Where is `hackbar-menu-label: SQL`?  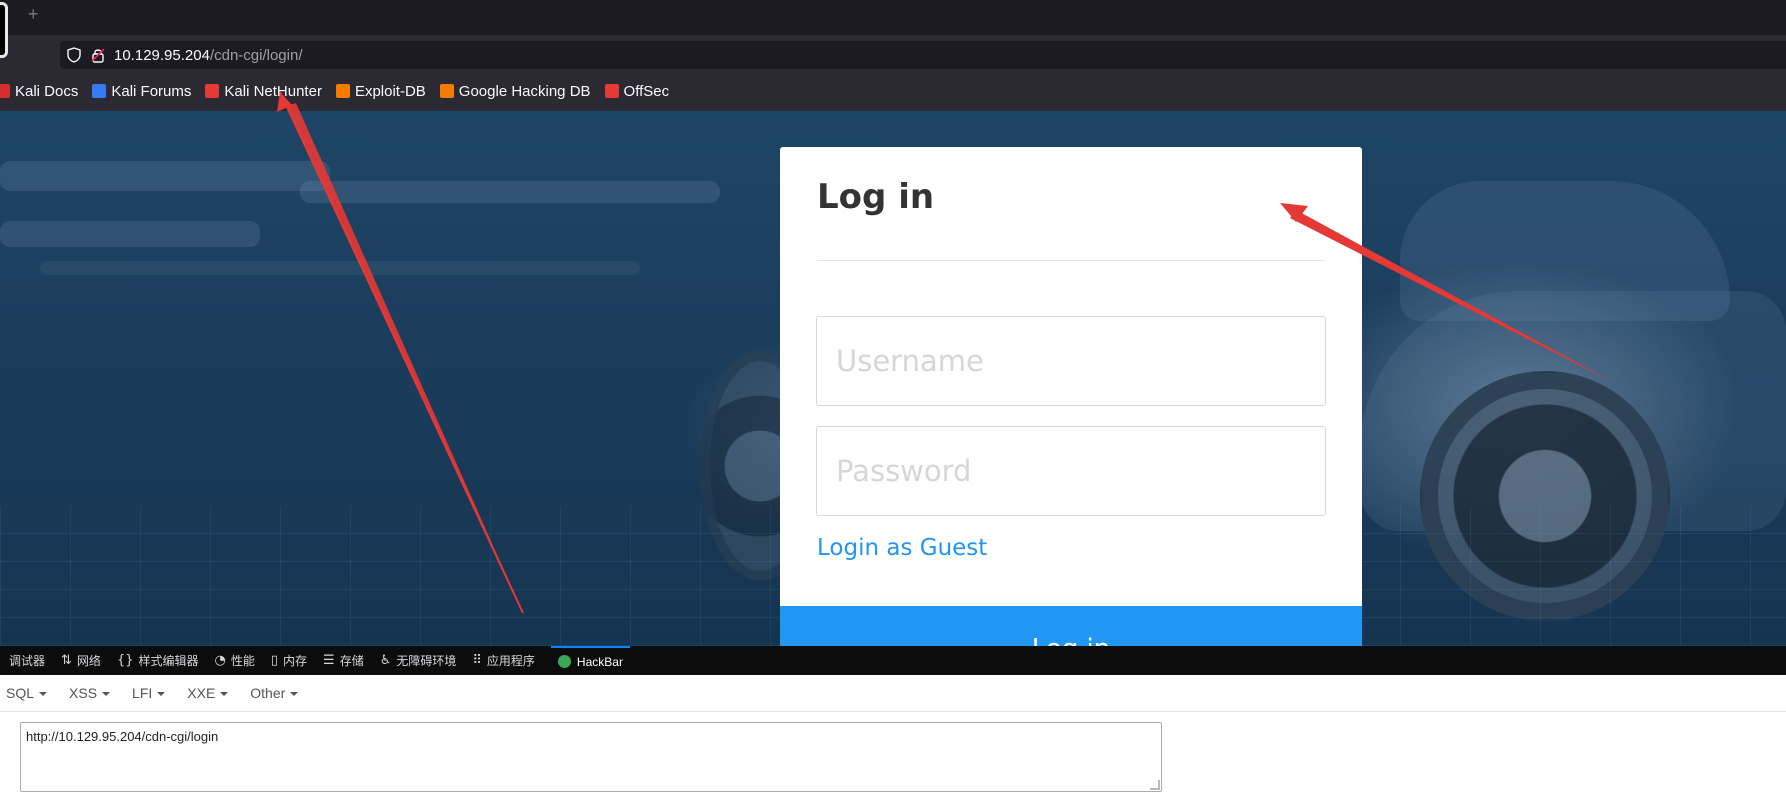 hackbar-menu-label: SQL is located at coordinates (20, 693).